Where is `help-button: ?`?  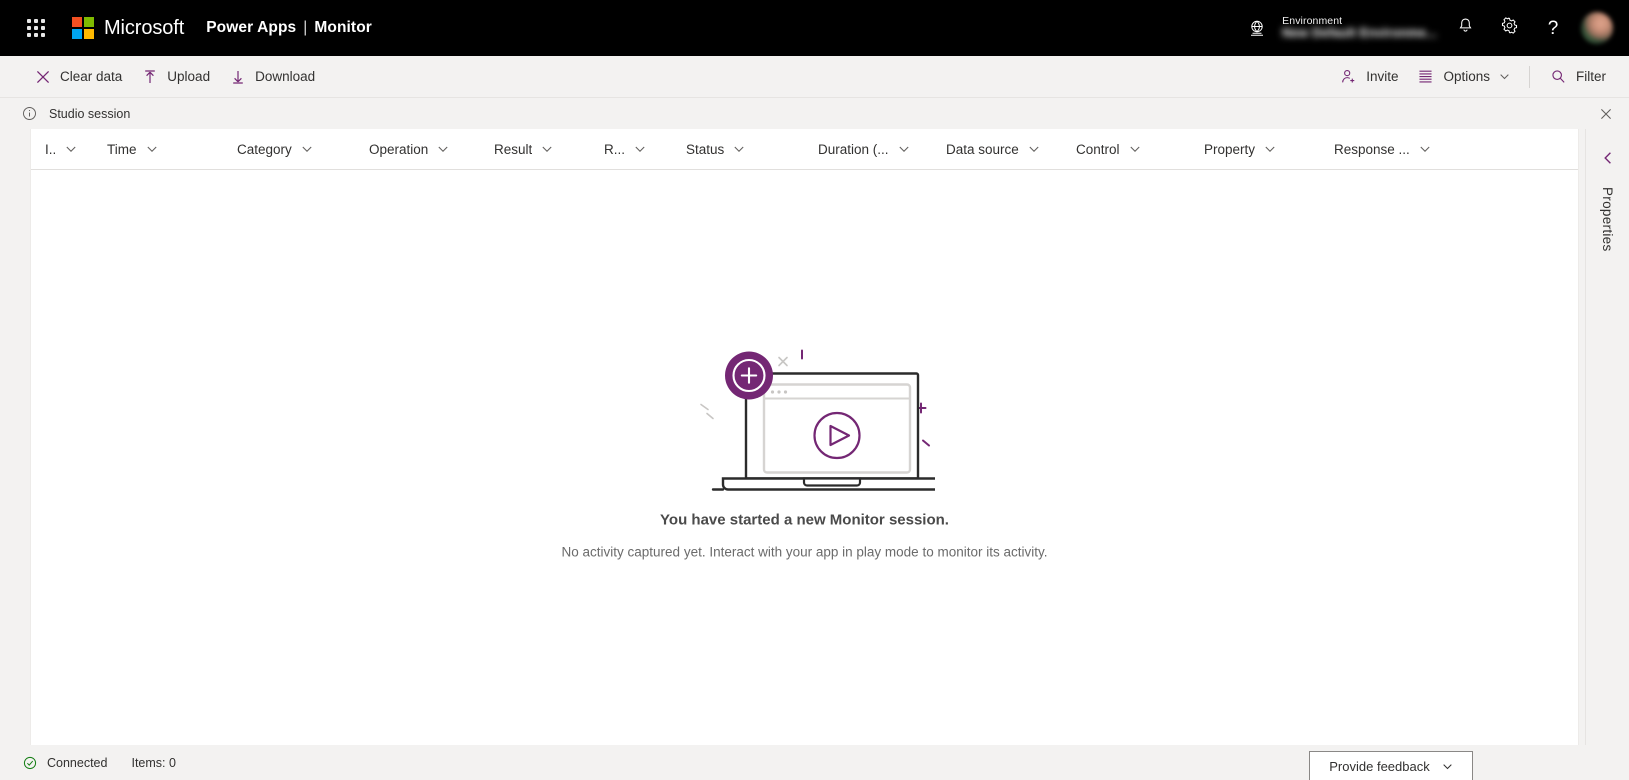 help-button: ? is located at coordinates (1553, 28).